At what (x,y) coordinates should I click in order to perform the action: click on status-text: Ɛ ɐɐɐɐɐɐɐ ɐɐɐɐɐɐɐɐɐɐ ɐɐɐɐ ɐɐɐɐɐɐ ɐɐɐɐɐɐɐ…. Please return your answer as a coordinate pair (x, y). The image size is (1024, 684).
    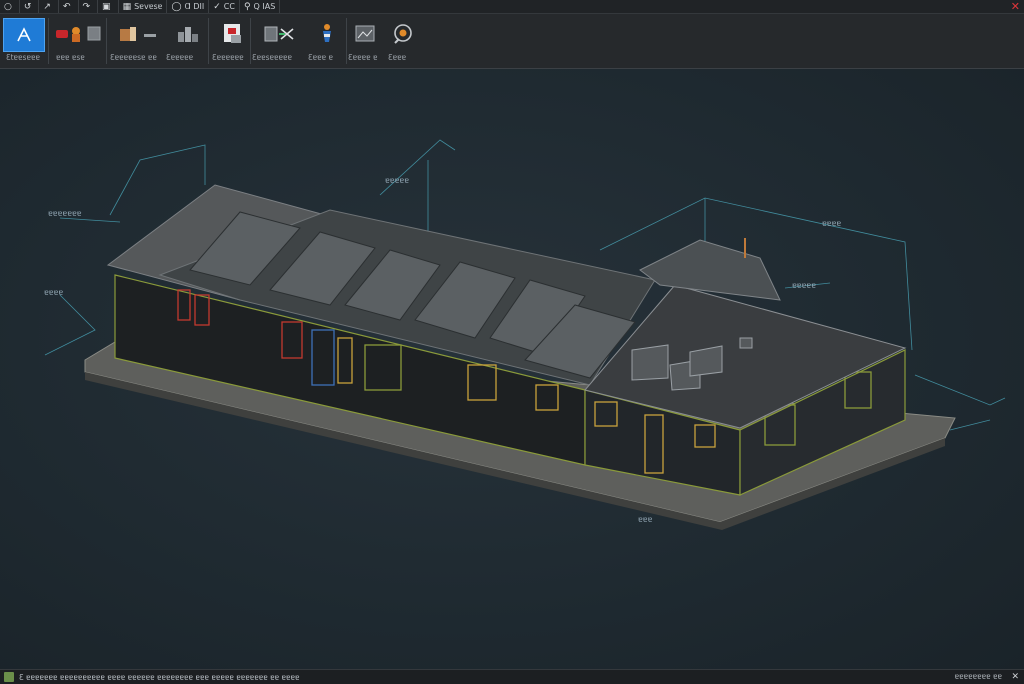
    Looking at the image, I should click on (159, 677).